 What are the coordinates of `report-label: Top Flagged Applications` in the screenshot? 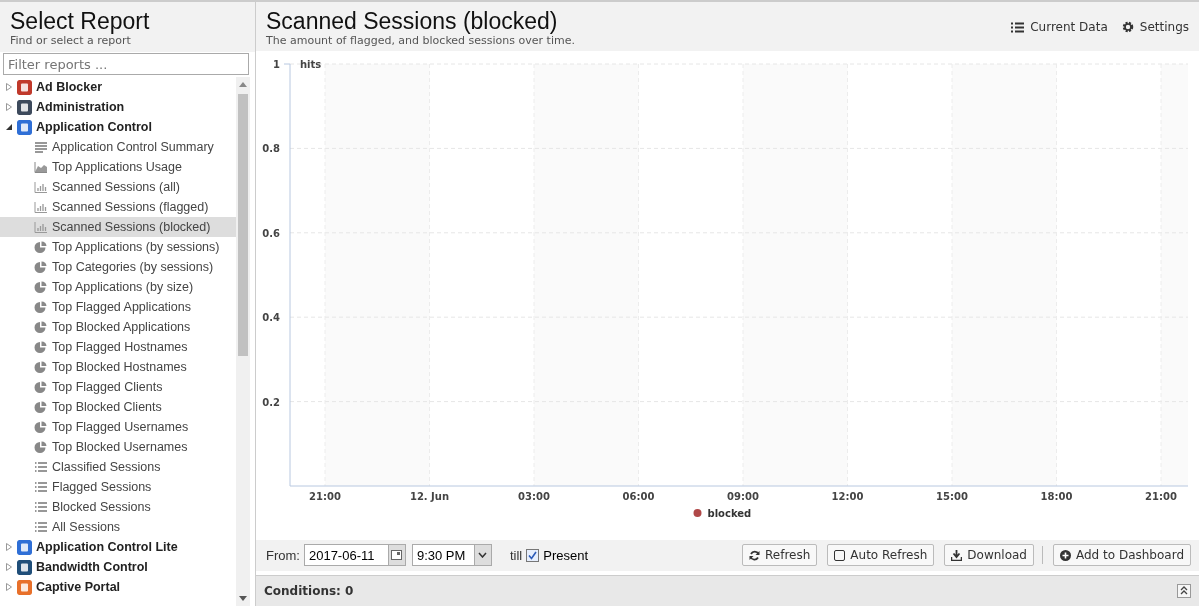 It's located at (121, 307).